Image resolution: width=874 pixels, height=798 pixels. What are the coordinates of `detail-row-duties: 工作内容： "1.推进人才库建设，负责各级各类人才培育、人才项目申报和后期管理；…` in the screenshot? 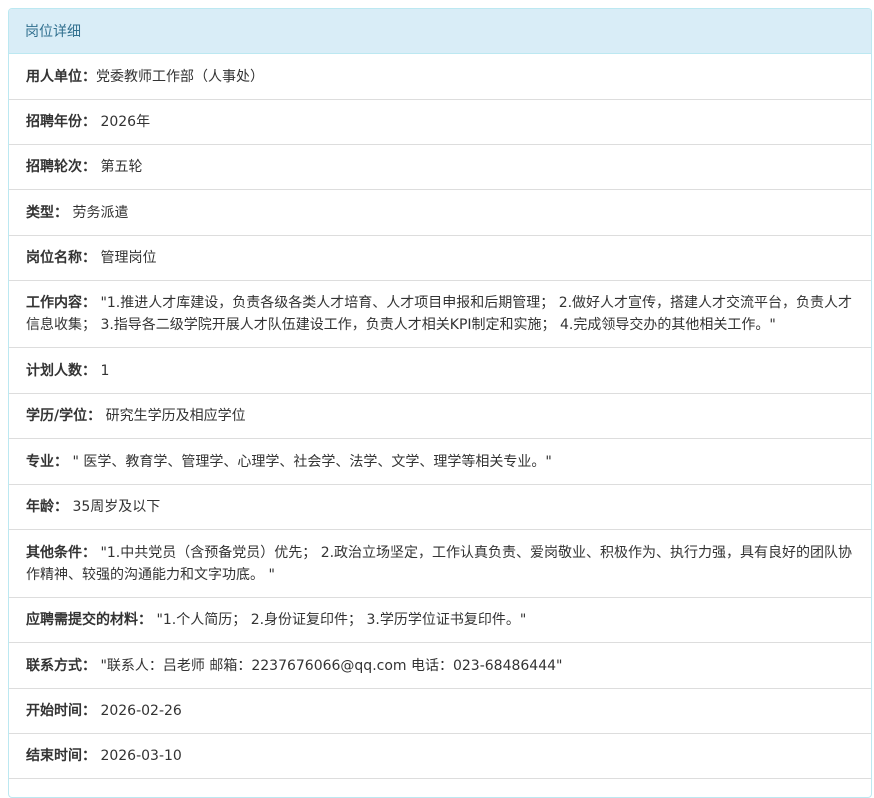 It's located at (440, 314).